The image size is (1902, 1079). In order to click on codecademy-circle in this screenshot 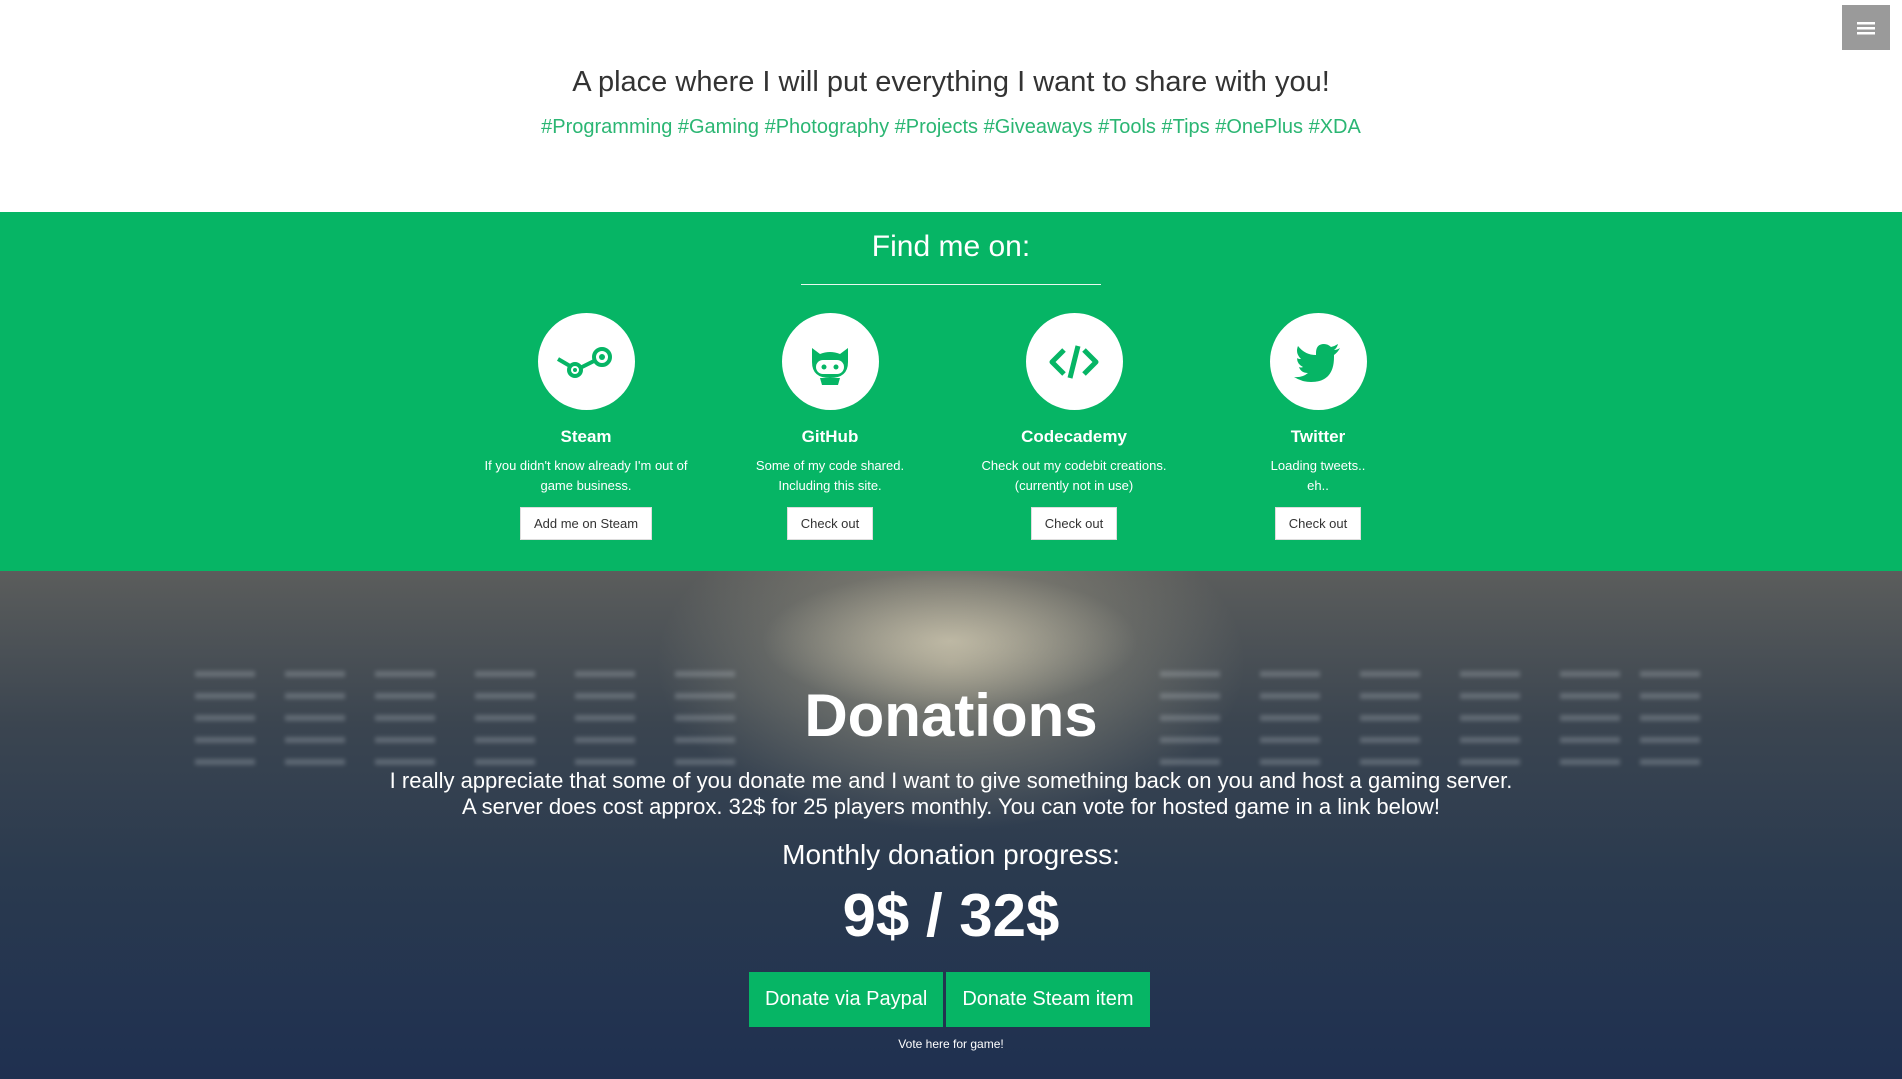, I will do `click(1074, 361)`.